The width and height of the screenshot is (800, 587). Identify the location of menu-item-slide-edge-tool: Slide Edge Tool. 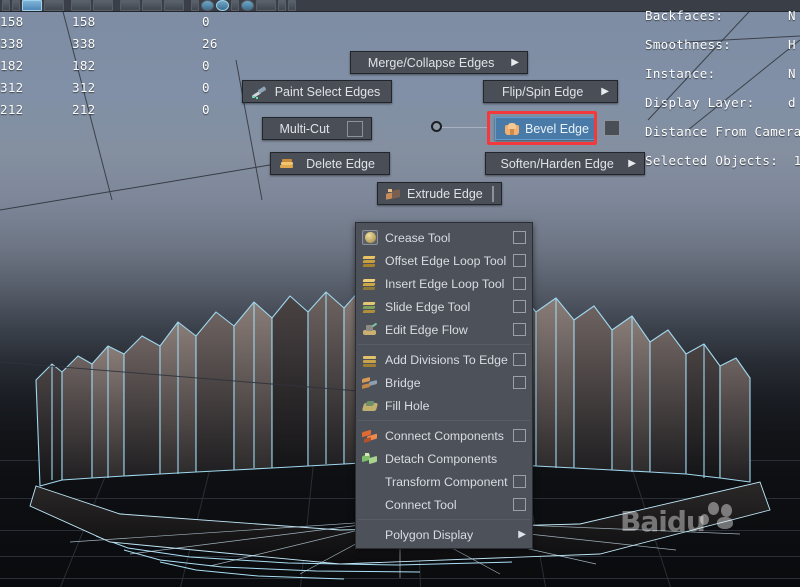
(444, 306).